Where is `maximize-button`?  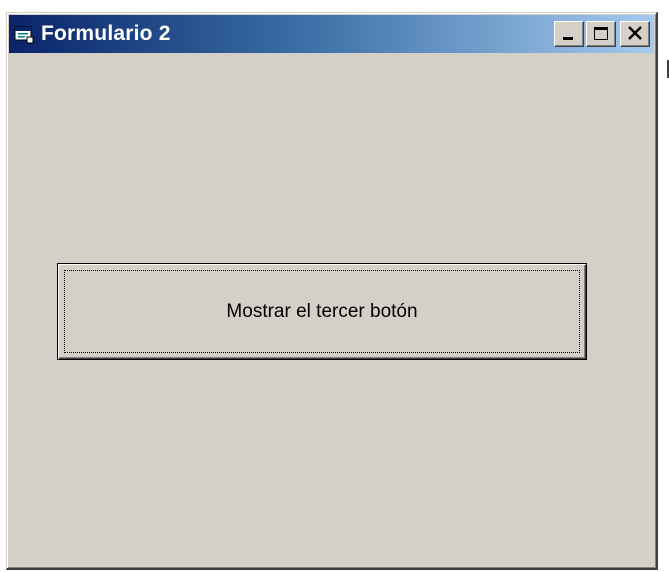 maximize-button is located at coordinates (601, 34).